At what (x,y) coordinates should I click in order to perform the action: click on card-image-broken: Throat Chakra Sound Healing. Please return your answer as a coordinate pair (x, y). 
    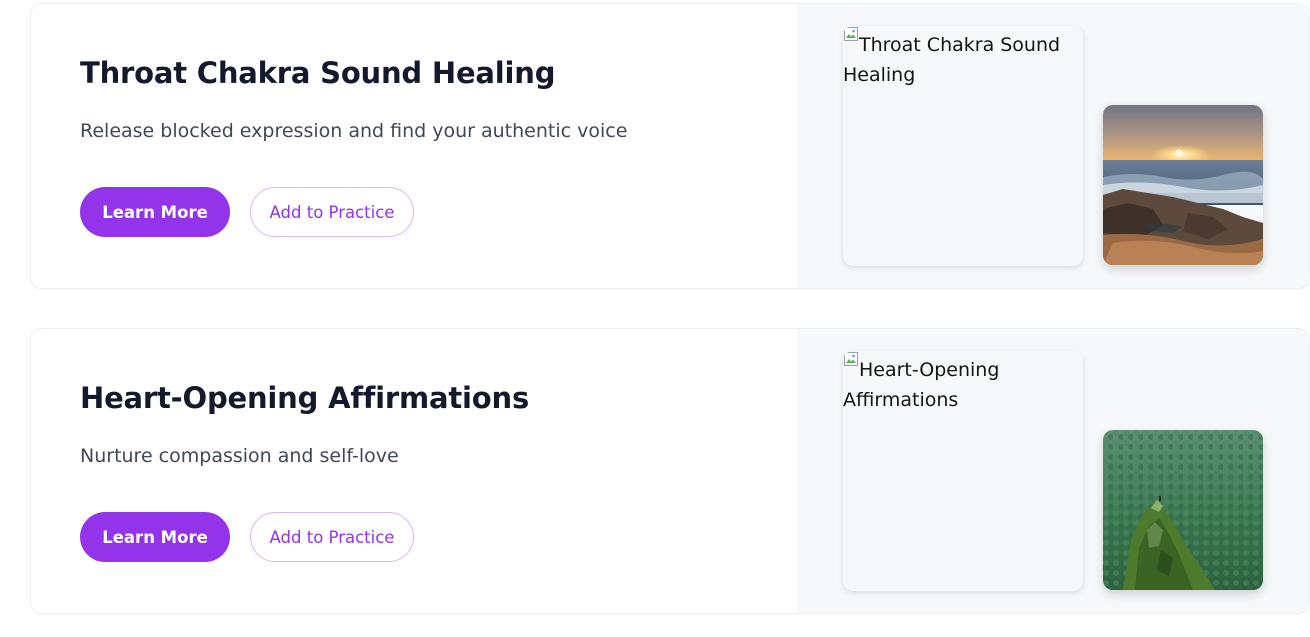
    Looking at the image, I should click on (963, 146).